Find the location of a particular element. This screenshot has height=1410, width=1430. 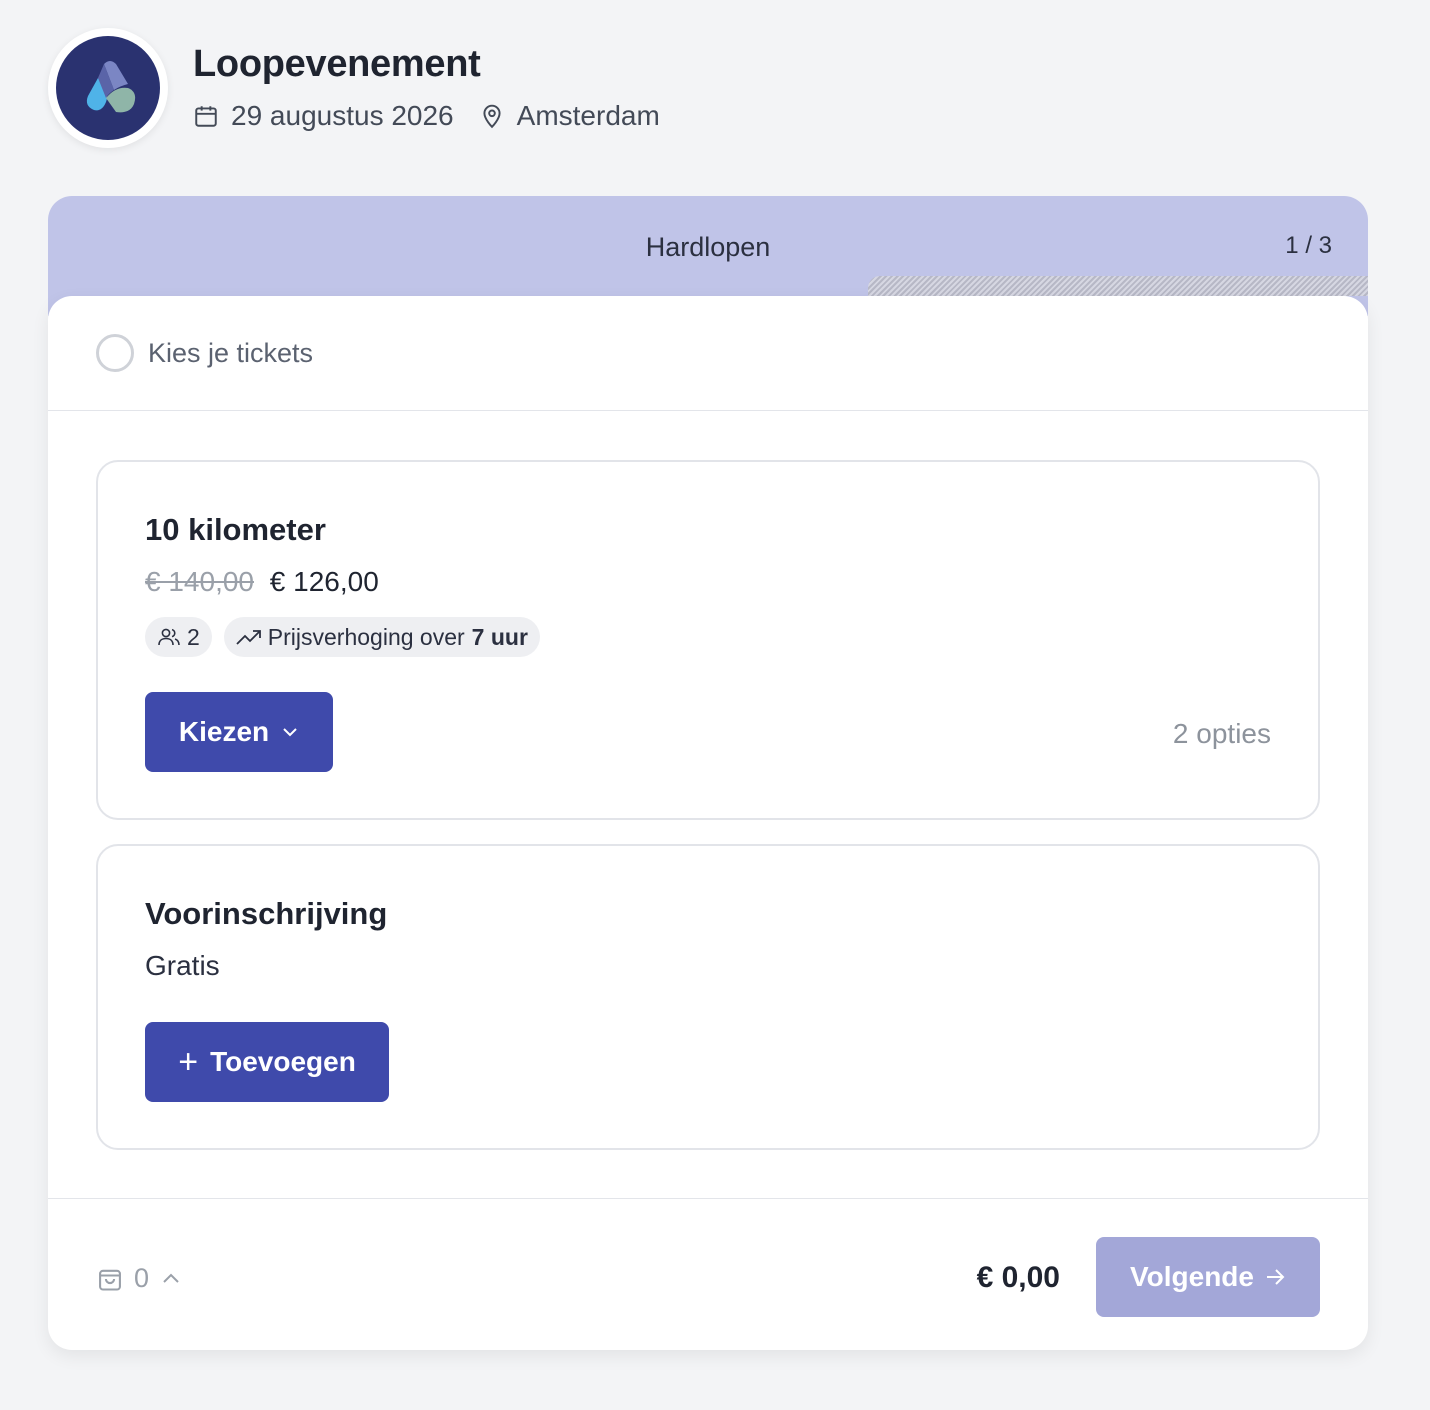

chevron-up-icon is located at coordinates (171, 1278).